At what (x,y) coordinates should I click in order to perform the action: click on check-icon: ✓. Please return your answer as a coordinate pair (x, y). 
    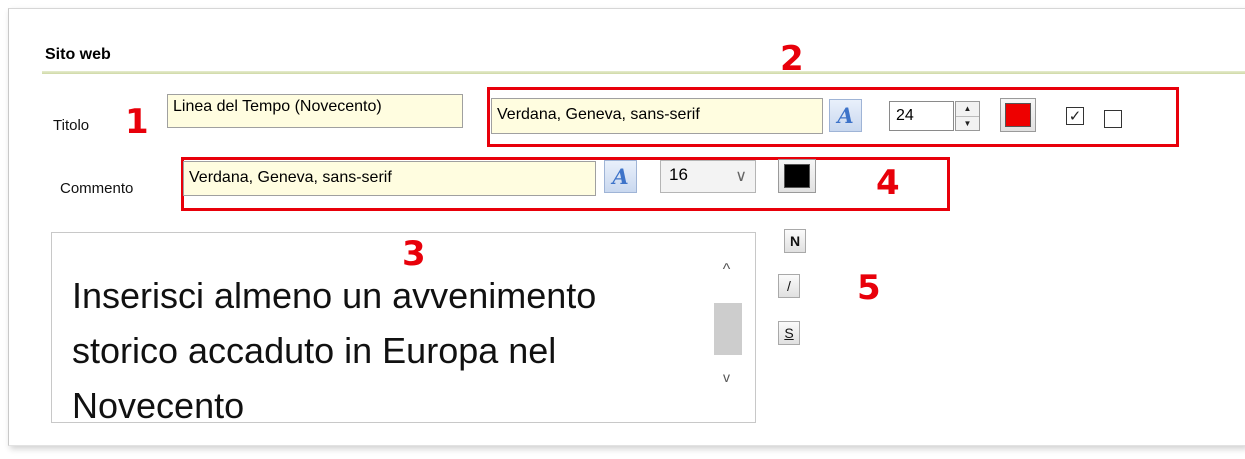
    Looking at the image, I should click on (1075, 116).